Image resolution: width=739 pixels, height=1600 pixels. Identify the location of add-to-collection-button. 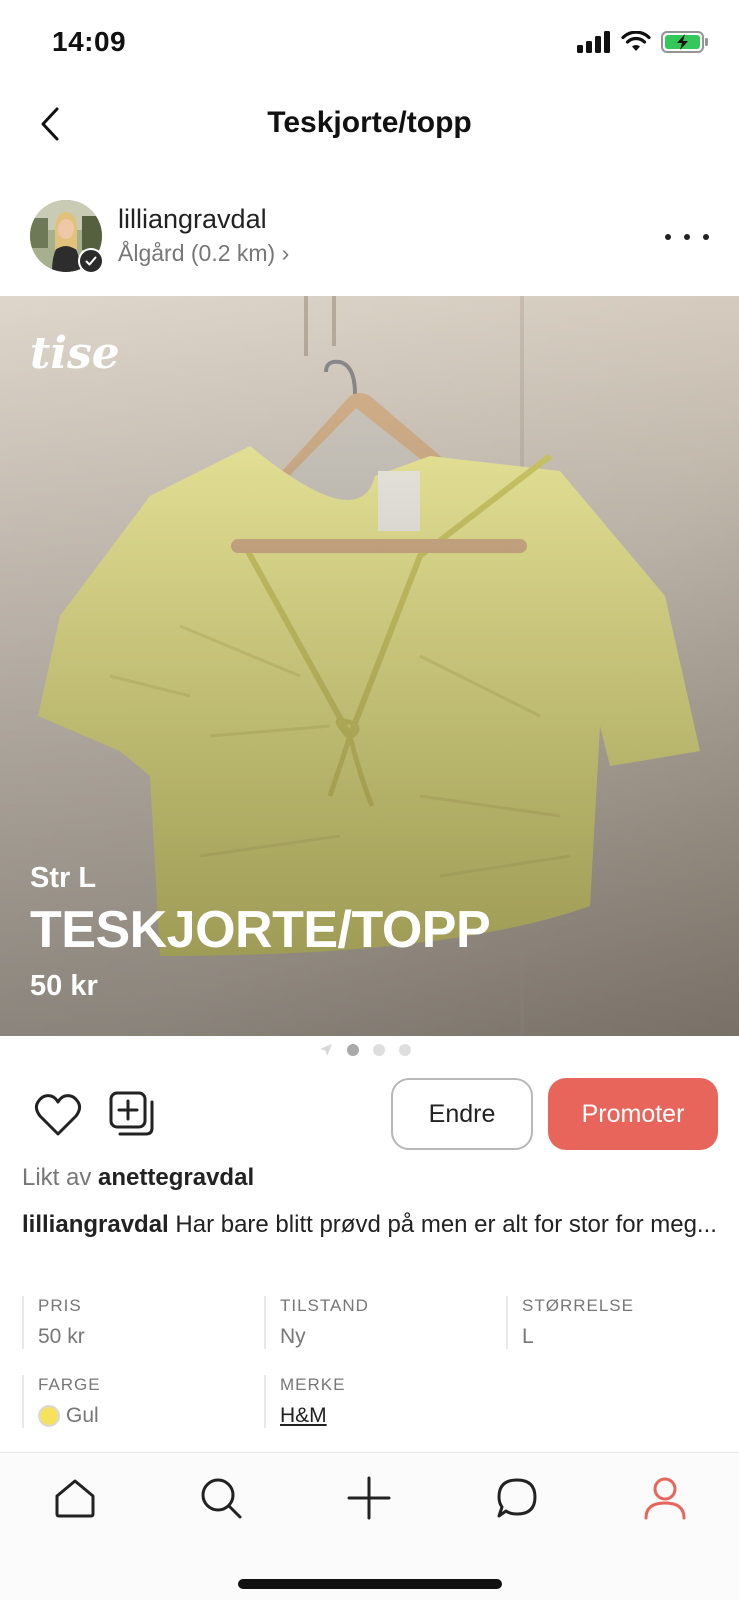
(132, 1114).